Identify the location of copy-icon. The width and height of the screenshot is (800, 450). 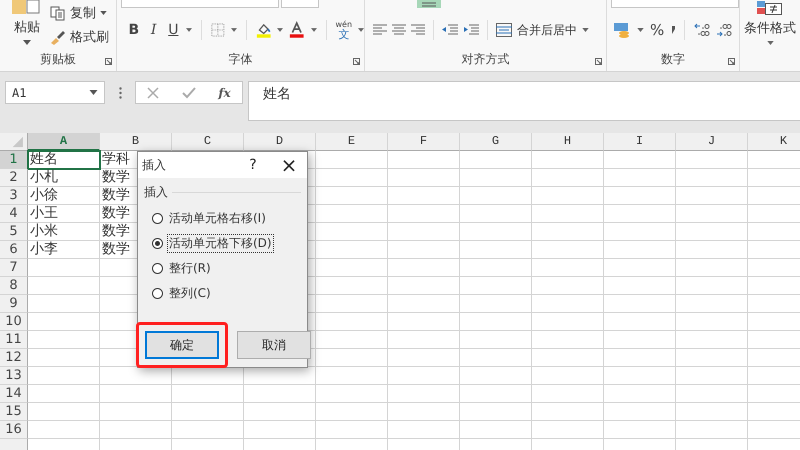
(58, 13).